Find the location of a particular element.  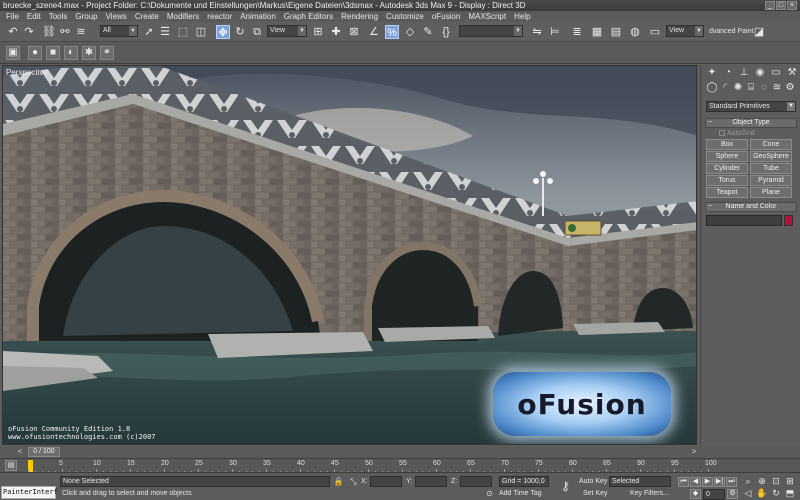

tube-button: Tube is located at coordinates (771, 168).